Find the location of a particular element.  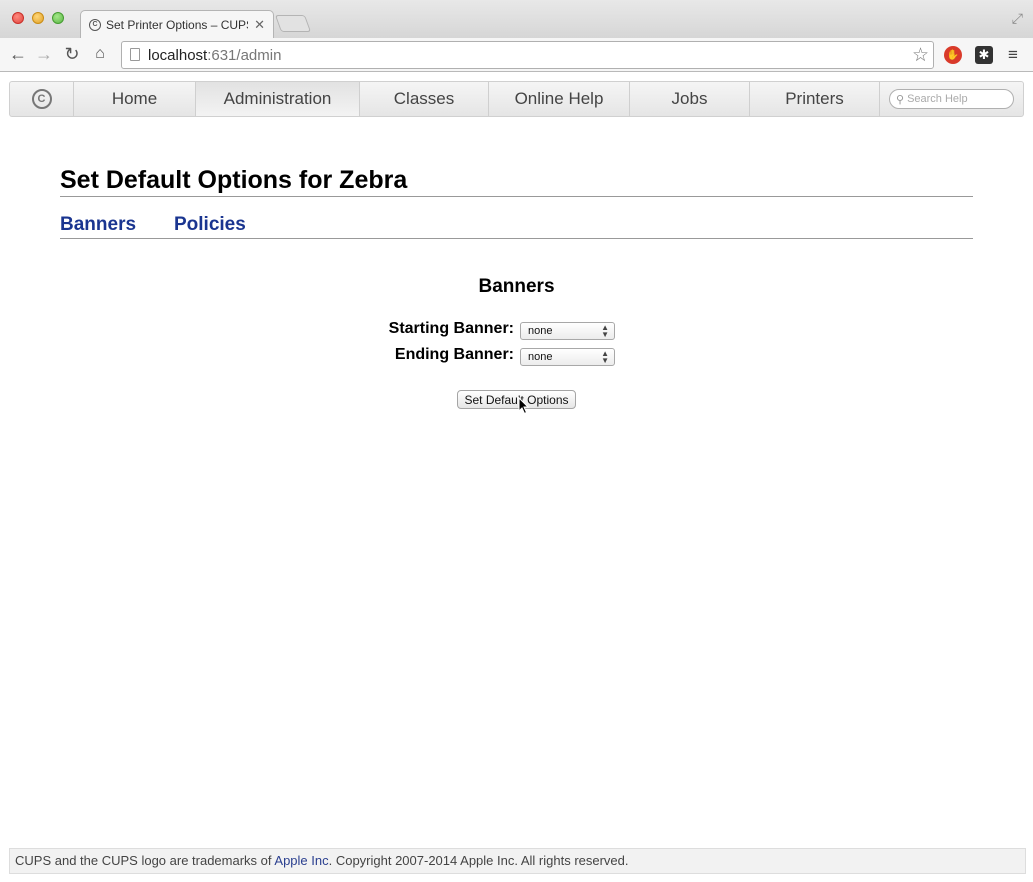

section-title: Banners is located at coordinates (516, 286).